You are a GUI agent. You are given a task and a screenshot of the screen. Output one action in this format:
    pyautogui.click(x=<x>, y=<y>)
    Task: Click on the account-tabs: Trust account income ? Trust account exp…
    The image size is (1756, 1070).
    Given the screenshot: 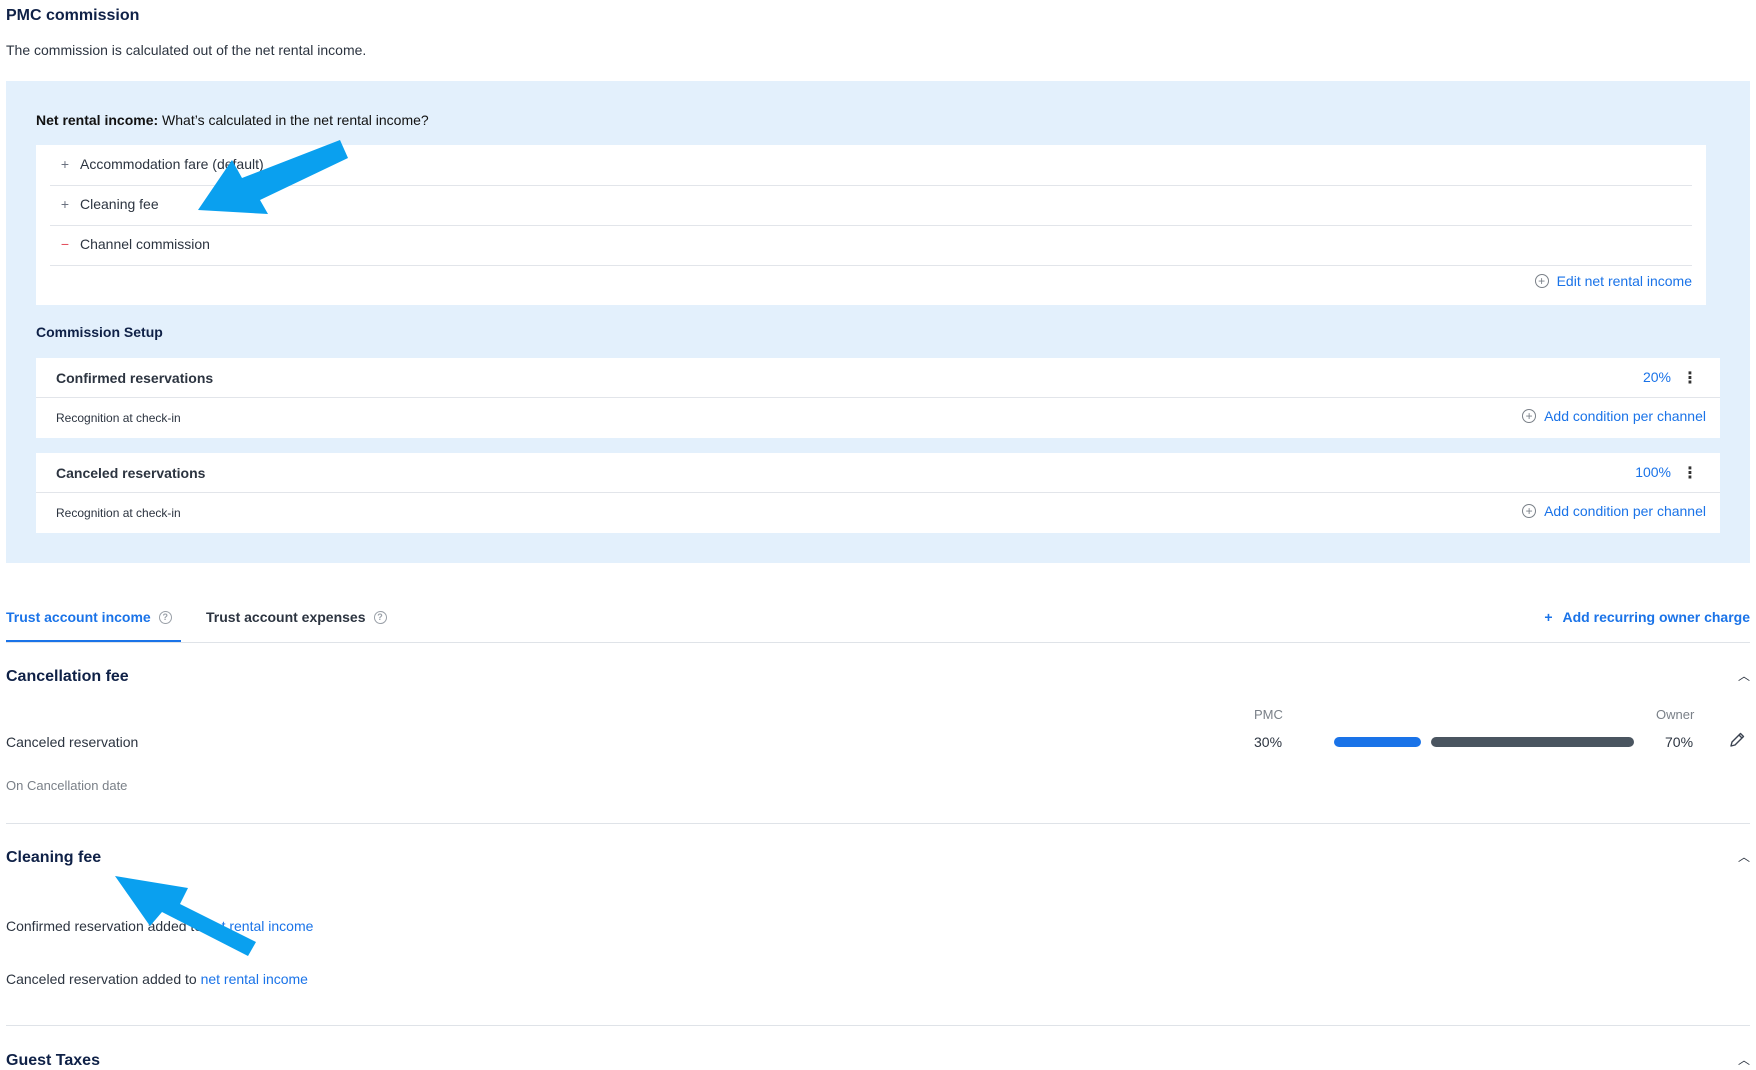 What is the action you would take?
    pyautogui.click(x=878, y=621)
    